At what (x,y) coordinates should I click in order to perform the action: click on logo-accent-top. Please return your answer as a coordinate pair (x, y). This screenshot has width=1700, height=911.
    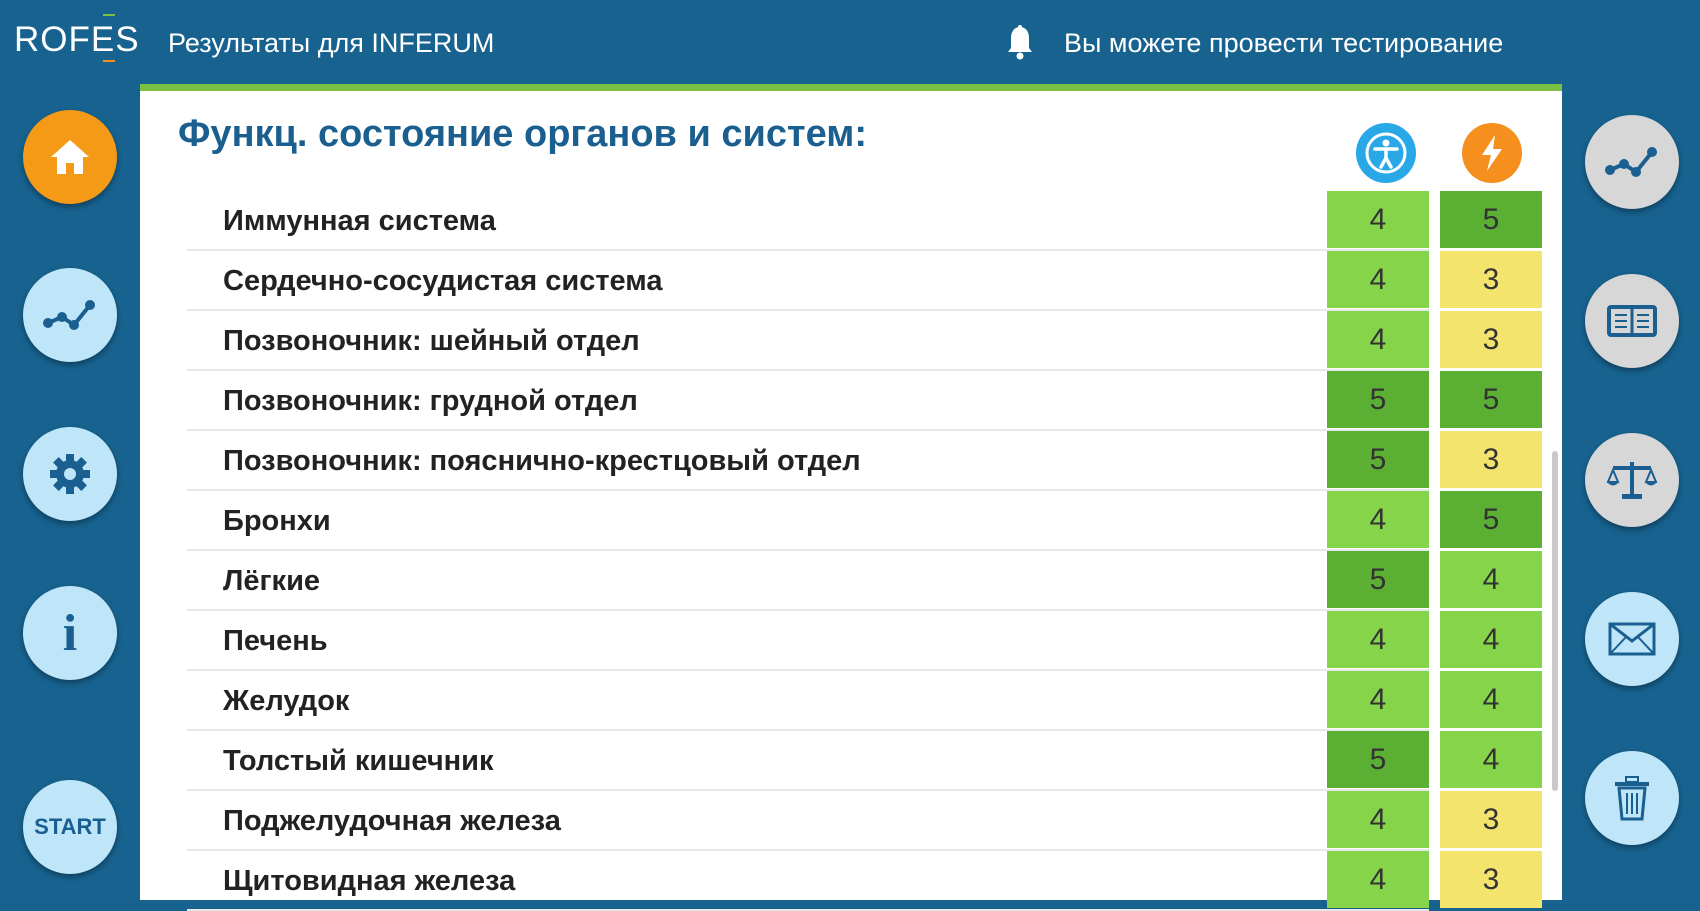
    Looking at the image, I should click on (109, 15).